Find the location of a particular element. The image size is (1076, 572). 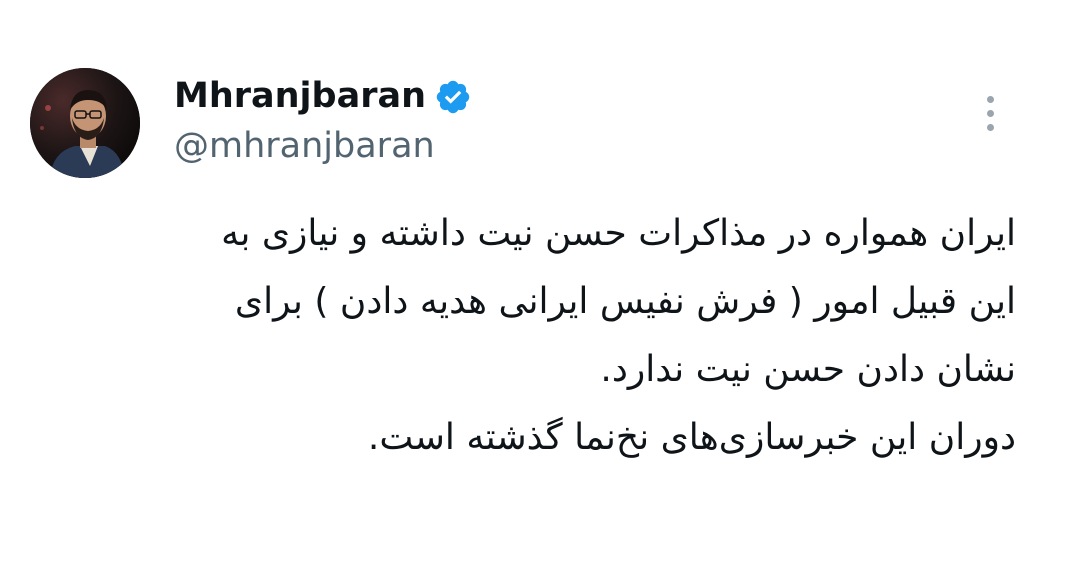

more-vertical-icon is located at coordinates (990, 99).